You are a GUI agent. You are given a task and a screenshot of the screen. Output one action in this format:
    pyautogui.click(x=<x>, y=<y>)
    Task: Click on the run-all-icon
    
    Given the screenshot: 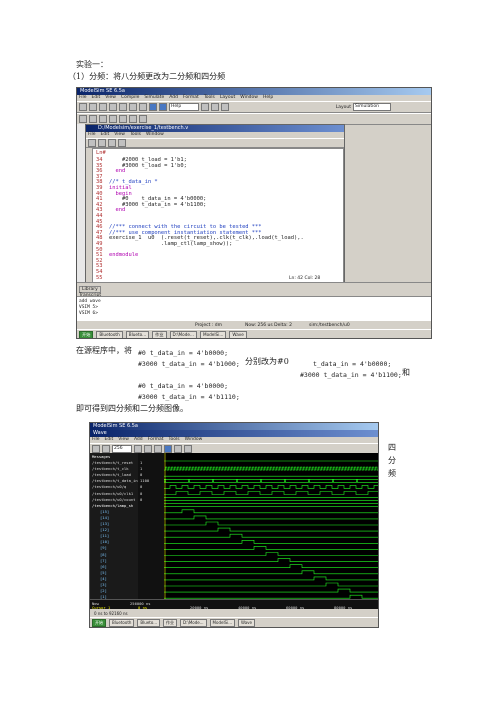 What is the action you would take?
    pyautogui.click(x=113, y=119)
    